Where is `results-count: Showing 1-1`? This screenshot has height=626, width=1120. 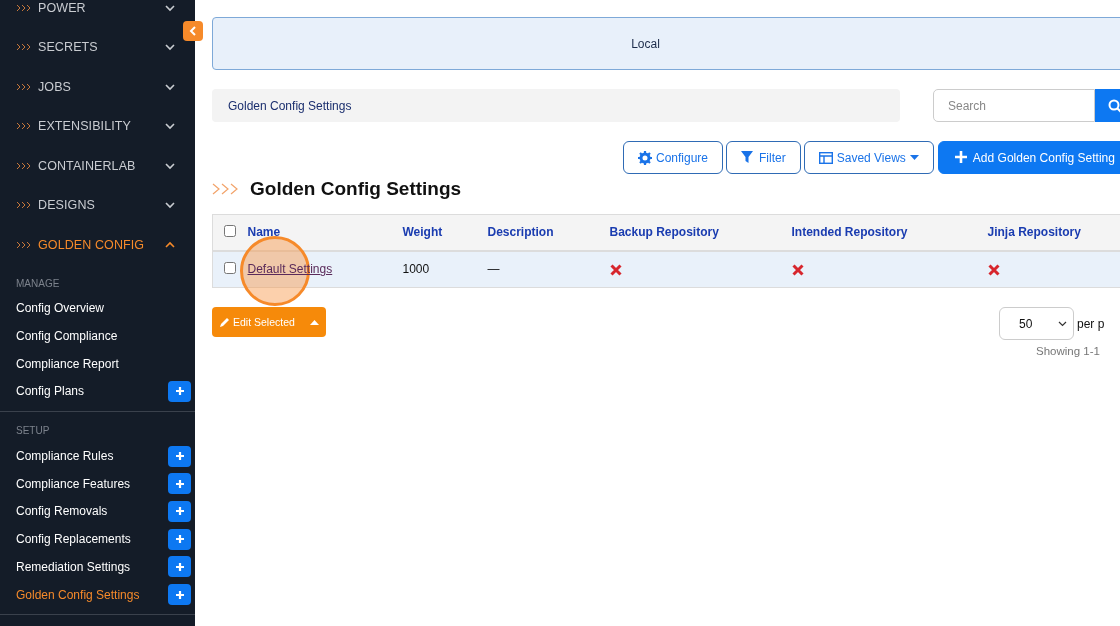
results-count: Showing 1-1 is located at coordinates (1068, 351).